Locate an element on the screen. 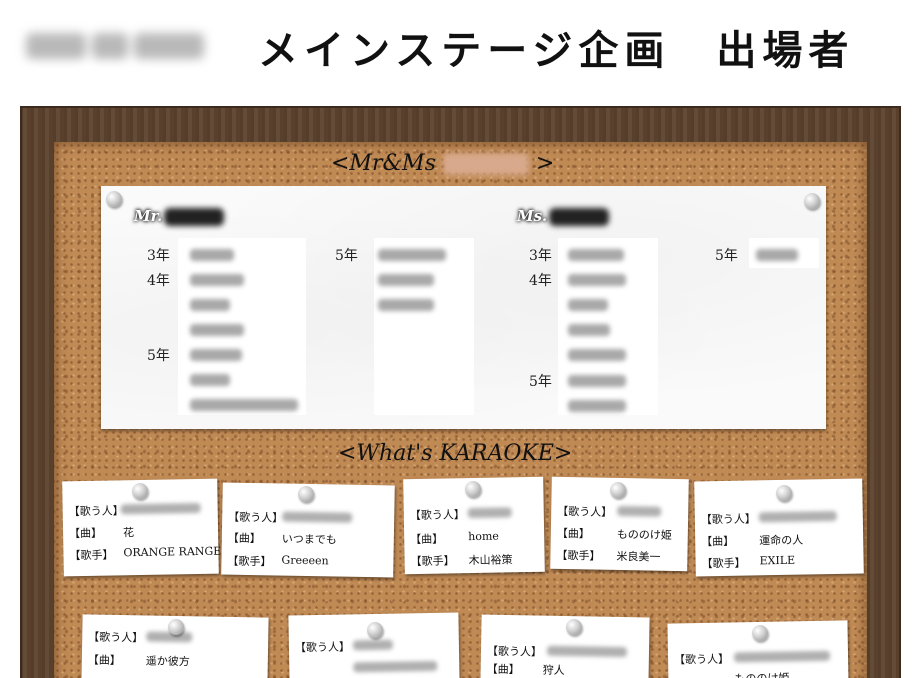 The height and width of the screenshot is (678, 921). mr-grade-3: 3年 is located at coordinates (158, 256).